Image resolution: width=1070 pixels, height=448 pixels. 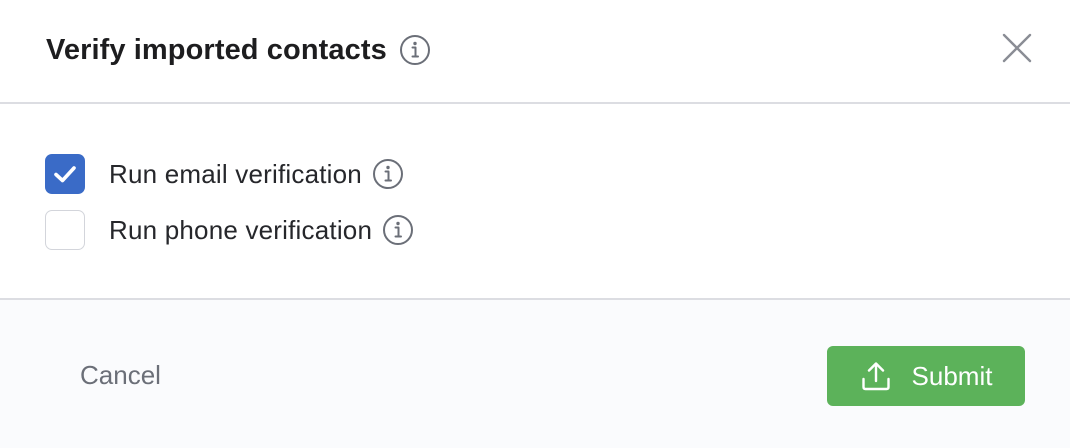 I want to click on cancel-button: Cancel, so click(x=120, y=375).